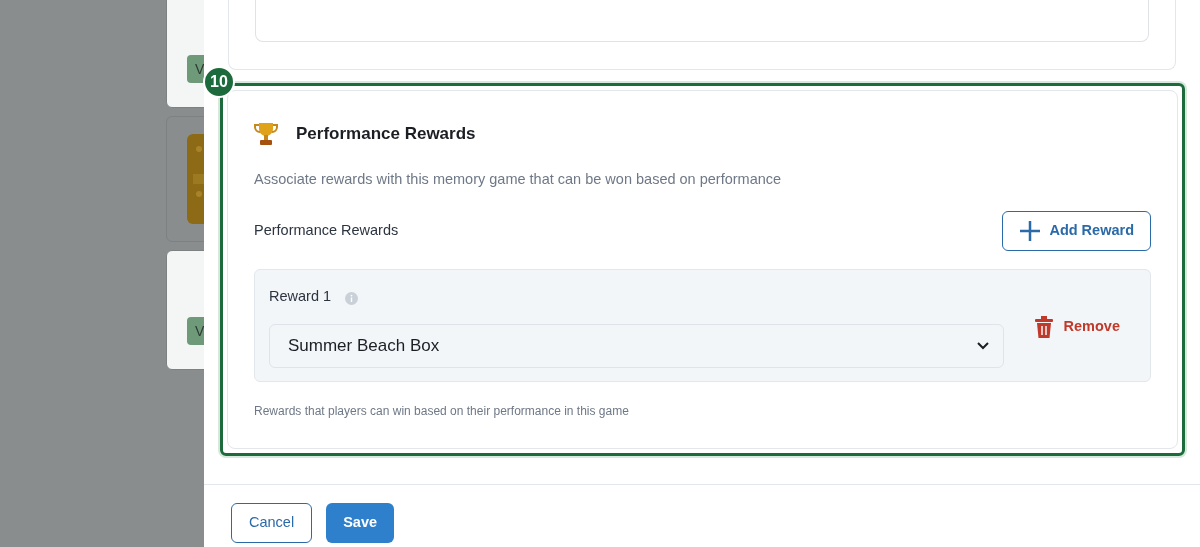  I want to click on reward-label: Reward 1, so click(300, 296).